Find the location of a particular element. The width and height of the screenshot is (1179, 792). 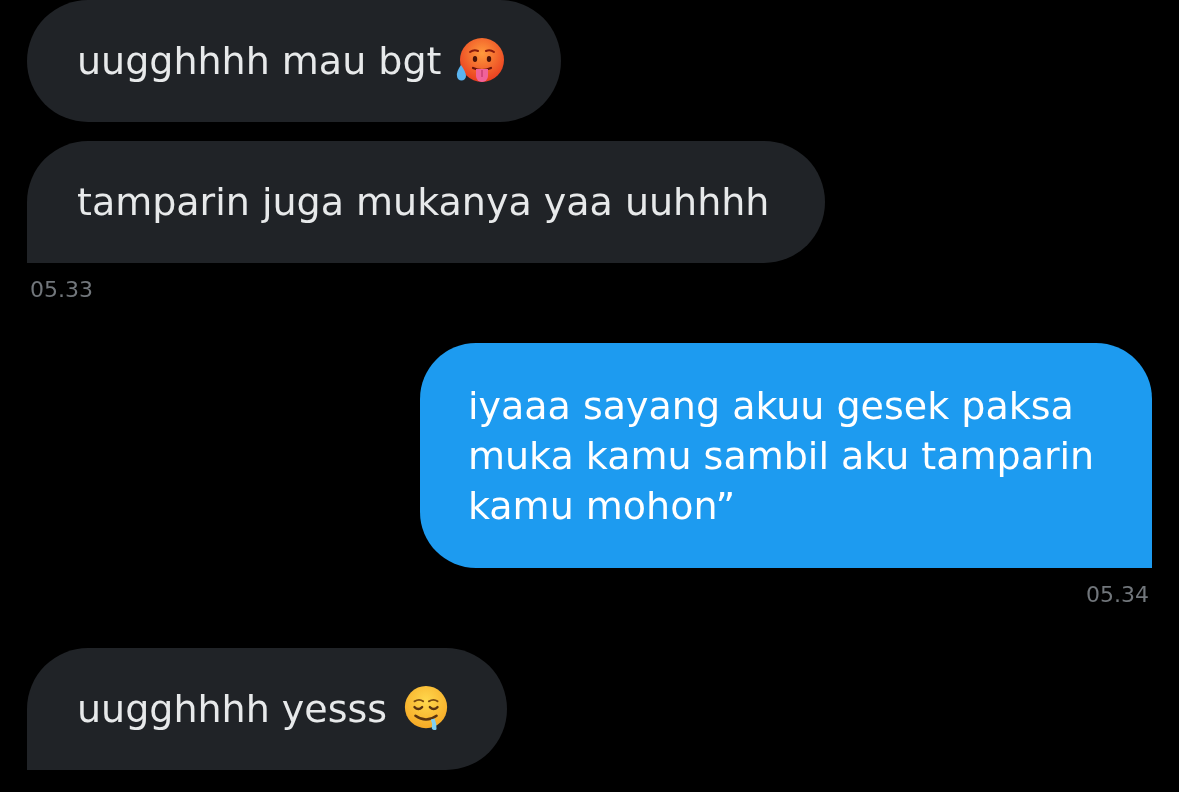

message-text: uugghhhh mau bgt is located at coordinates (259, 61).